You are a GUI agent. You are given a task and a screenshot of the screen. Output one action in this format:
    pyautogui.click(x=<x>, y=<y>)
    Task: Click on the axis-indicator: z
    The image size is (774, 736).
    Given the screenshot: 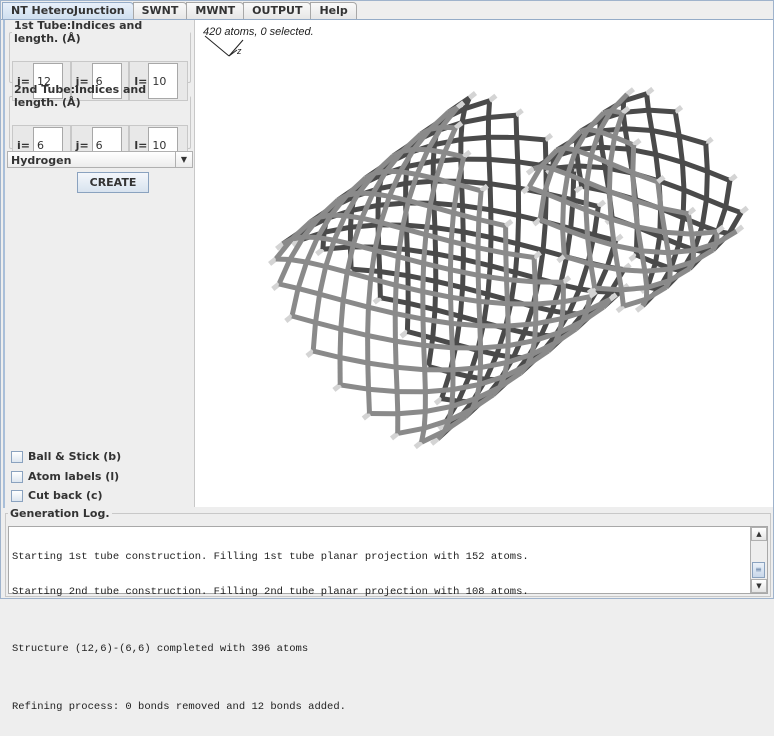 What is the action you would take?
    pyautogui.click(x=224, y=46)
    